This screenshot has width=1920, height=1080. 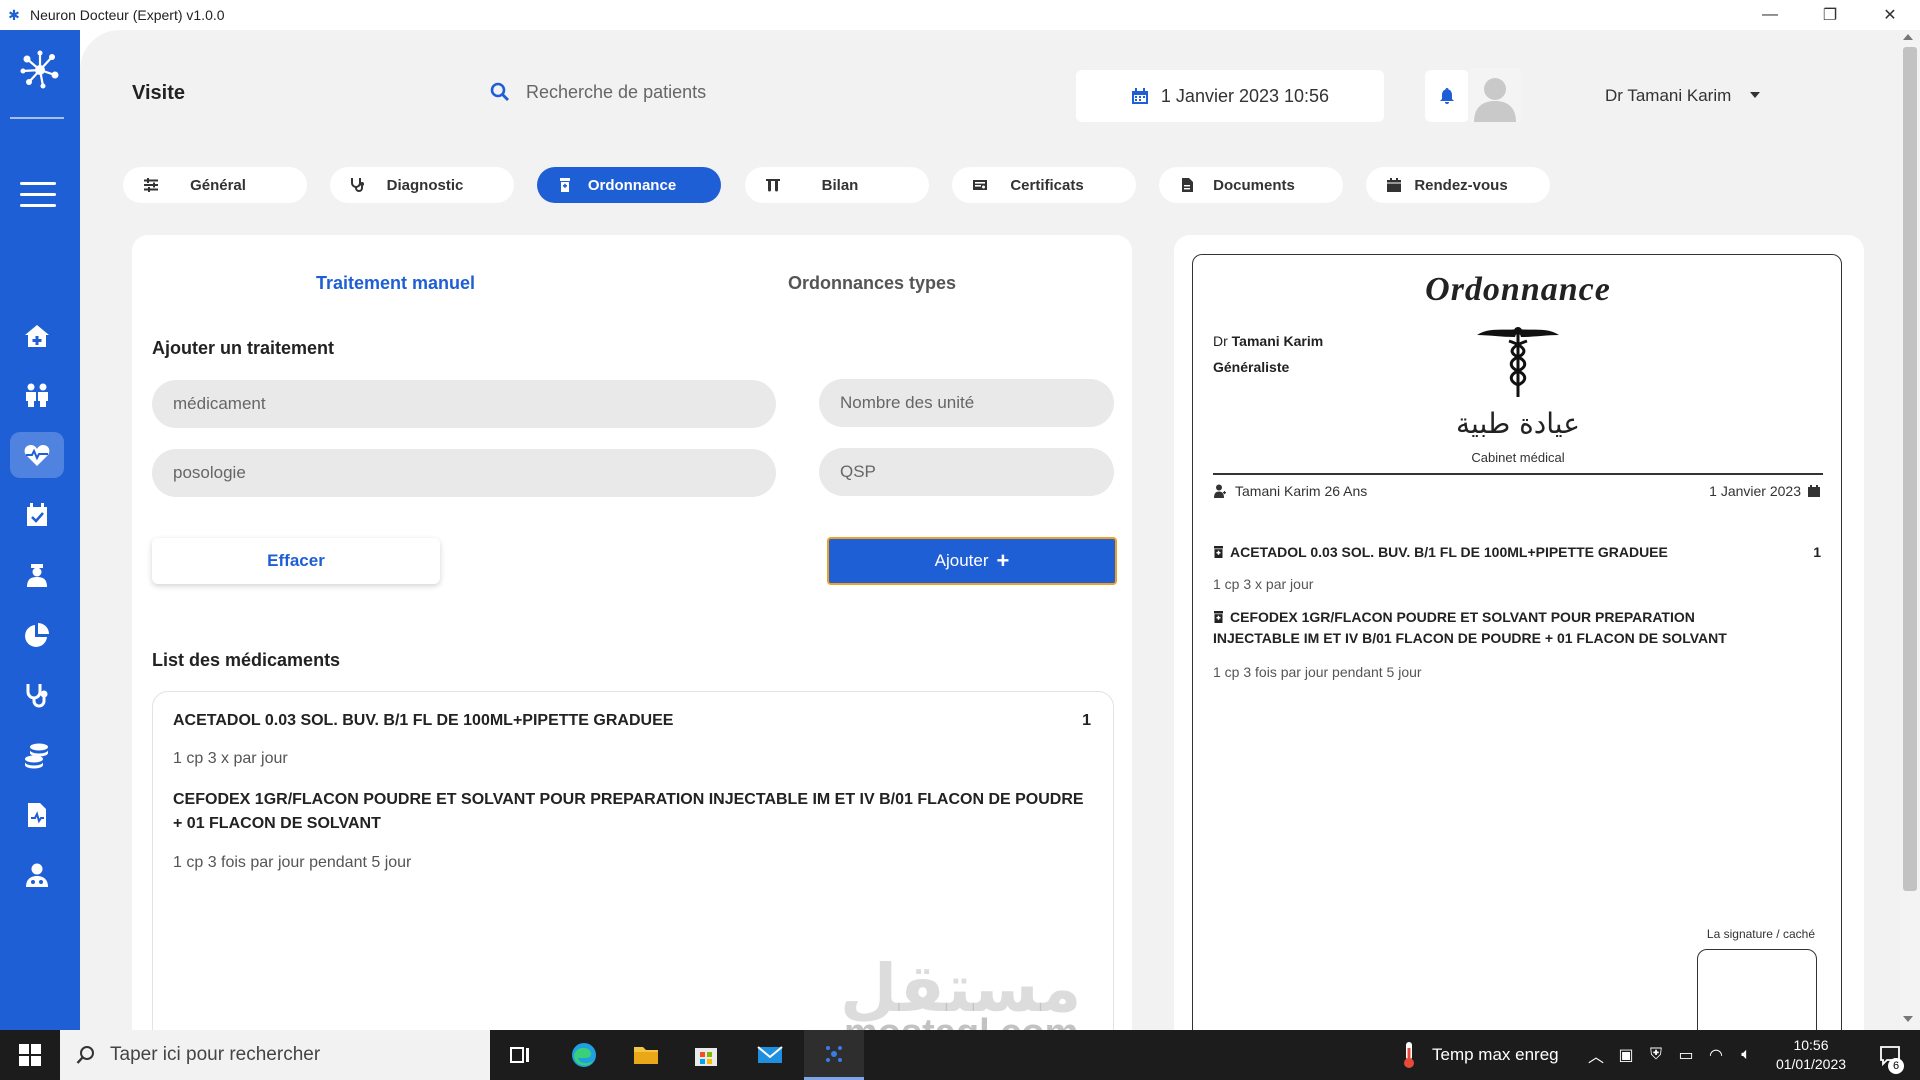 What do you see at coordinates (1811, 1055) in the screenshot?
I see `taskbar-clock: 10:56 01/01/2023` at bounding box center [1811, 1055].